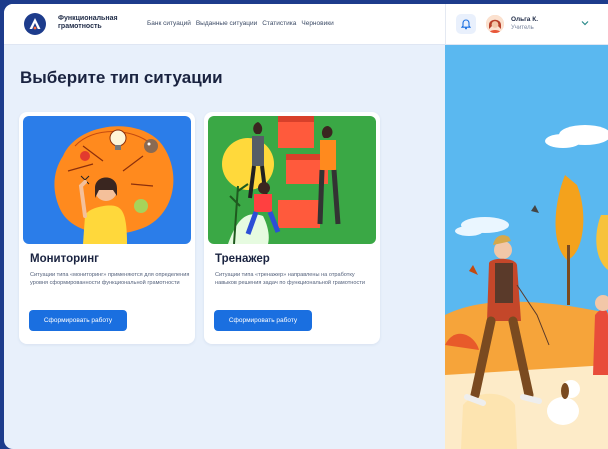  I want to click on header-divider, so click(445, 24).